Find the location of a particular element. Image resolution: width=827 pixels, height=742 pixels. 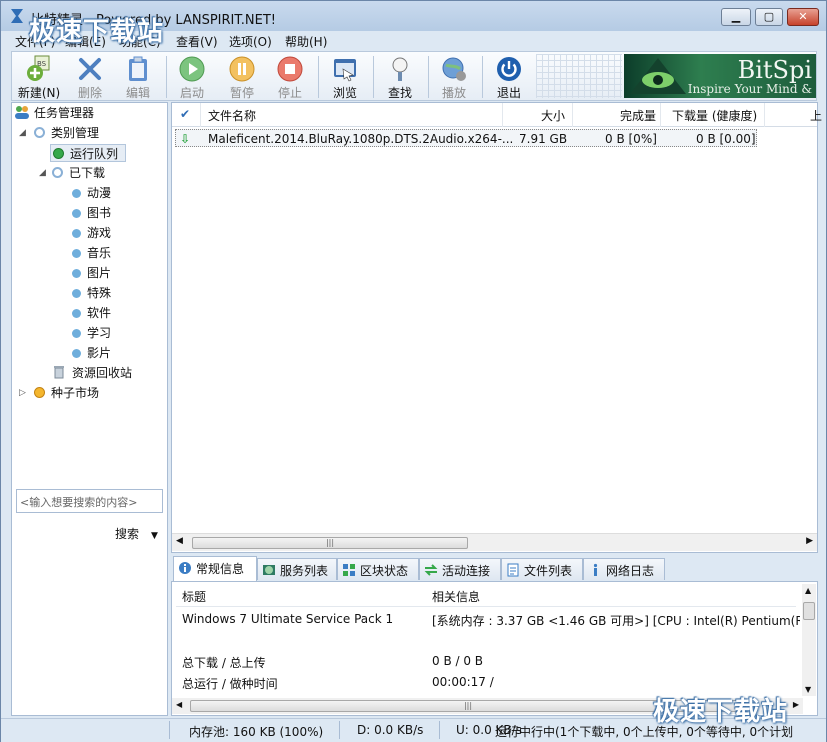

maximize-button: ▢ is located at coordinates (769, 17).